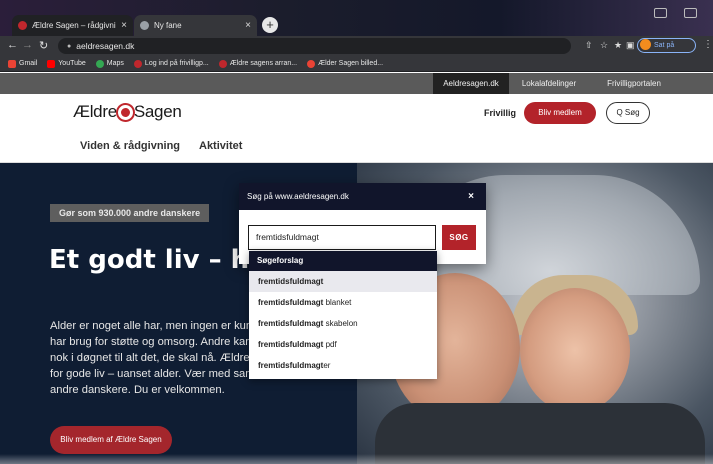 This screenshot has width=713, height=464. Describe the element at coordinates (356, 146) in the screenshot. I see `main-nav: Viden & rådgivning Aktivitet` at that location.